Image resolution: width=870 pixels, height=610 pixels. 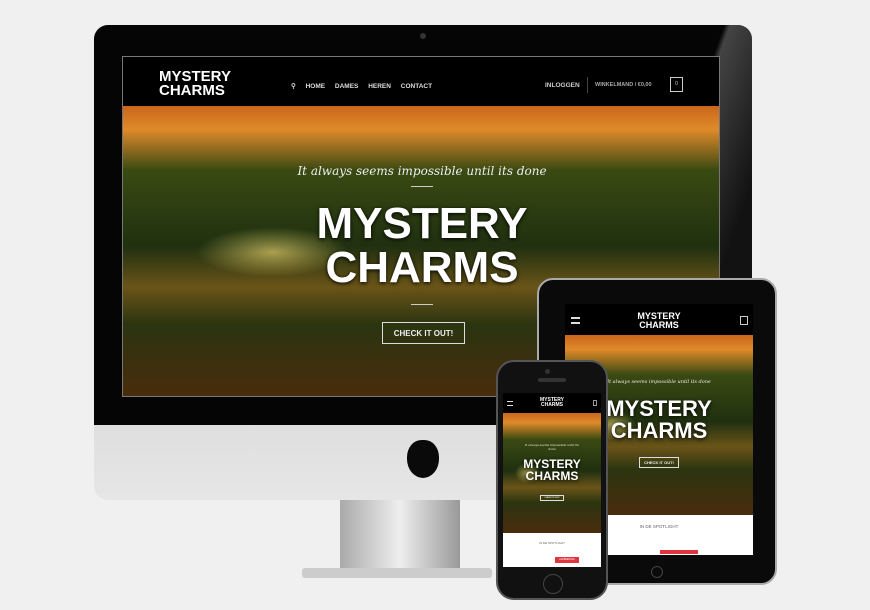 I want to click on cart-link: WINKELMAND / €0,00, so click(x=623, y=85).